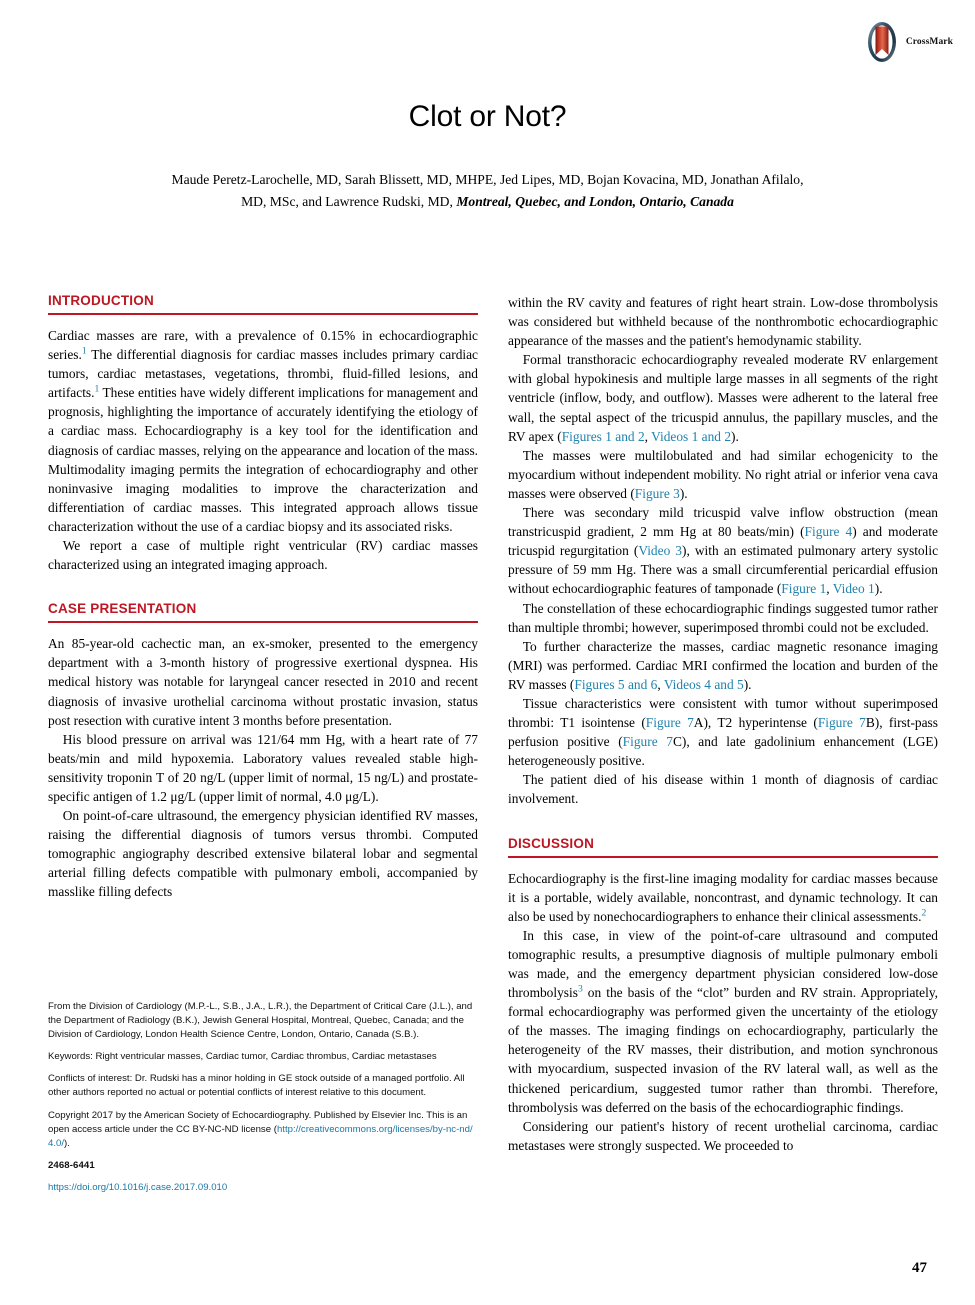  Describe the element at coordinates (829, 531) in the screenshot. I see `figure-link: Figure 4` at that location.